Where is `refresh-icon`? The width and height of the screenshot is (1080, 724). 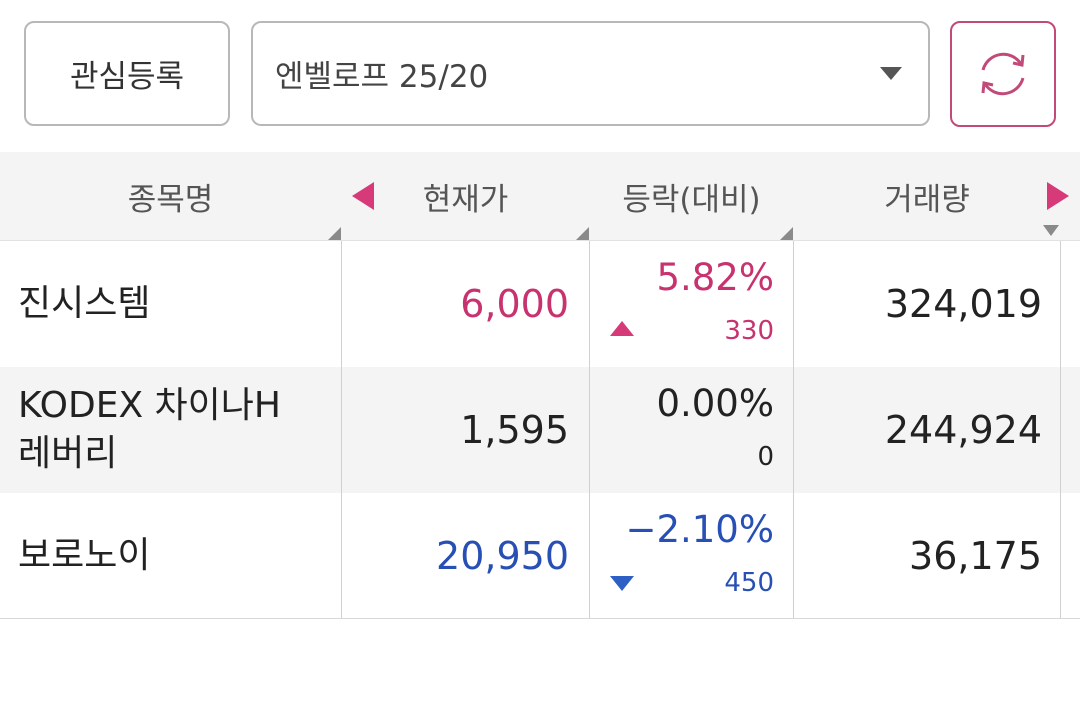
refresh-icon is located at coordinates (1003, 74).